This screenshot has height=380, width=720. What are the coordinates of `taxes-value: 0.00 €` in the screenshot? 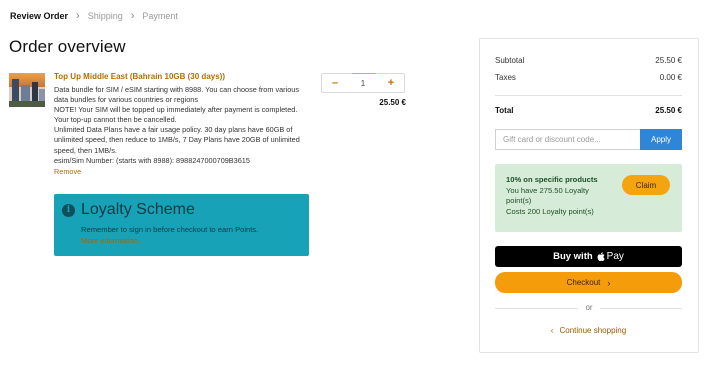 It's located at (670, 77).